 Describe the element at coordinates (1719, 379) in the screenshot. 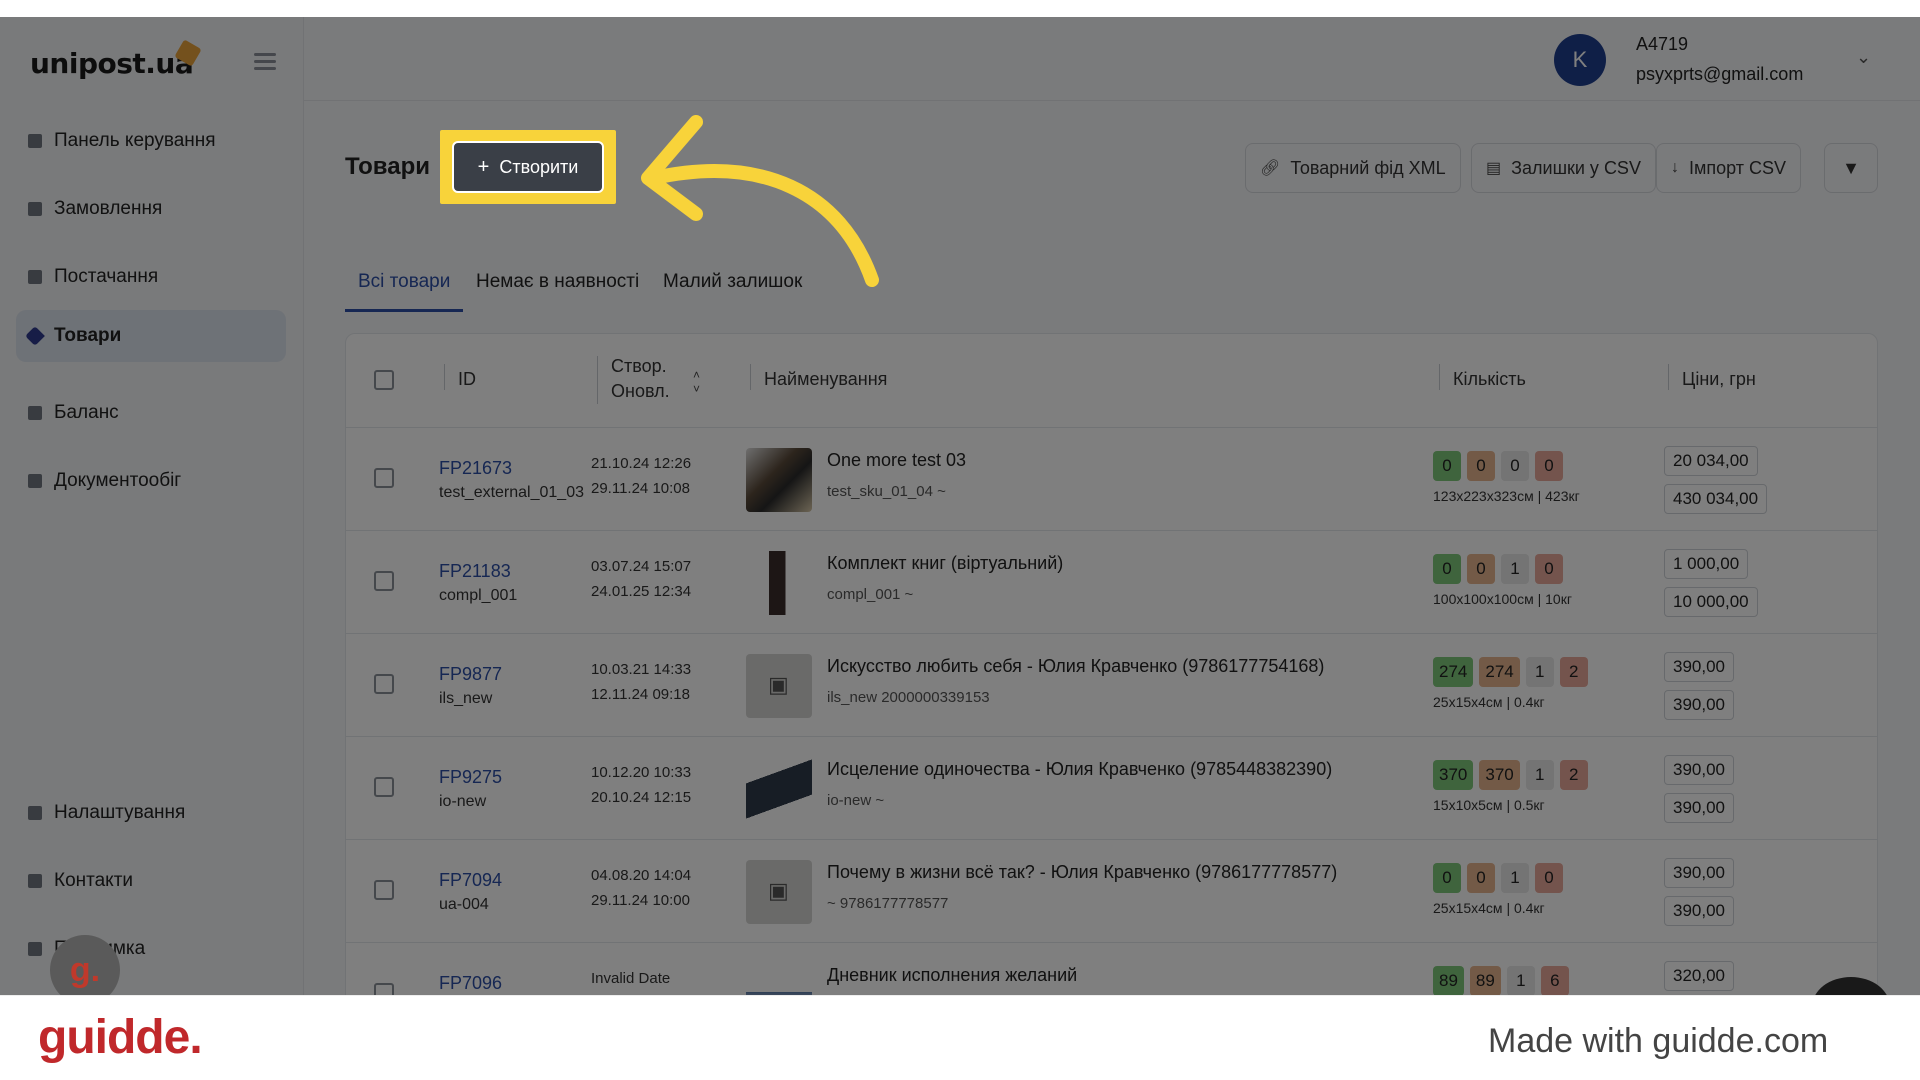

I see `column-prices: Ціни, грн` at that location.